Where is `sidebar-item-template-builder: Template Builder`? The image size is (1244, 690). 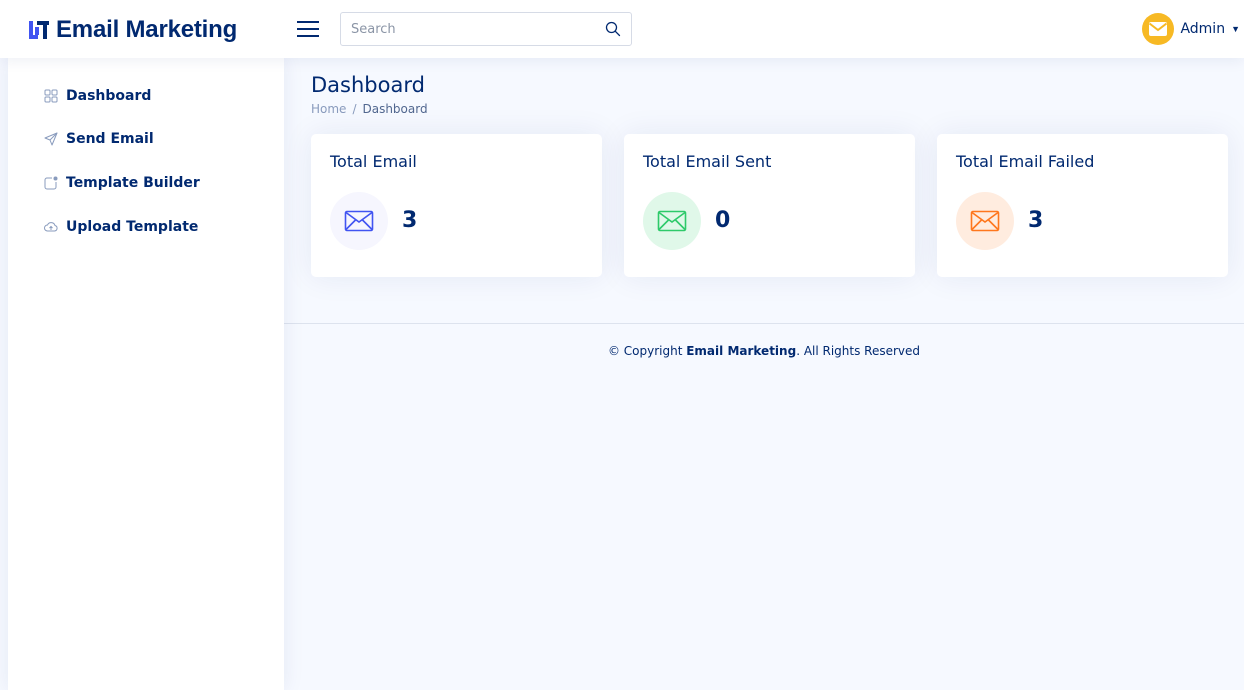
sidebar-item-template-builder: Template Builder is located at coordinates (122, 183).